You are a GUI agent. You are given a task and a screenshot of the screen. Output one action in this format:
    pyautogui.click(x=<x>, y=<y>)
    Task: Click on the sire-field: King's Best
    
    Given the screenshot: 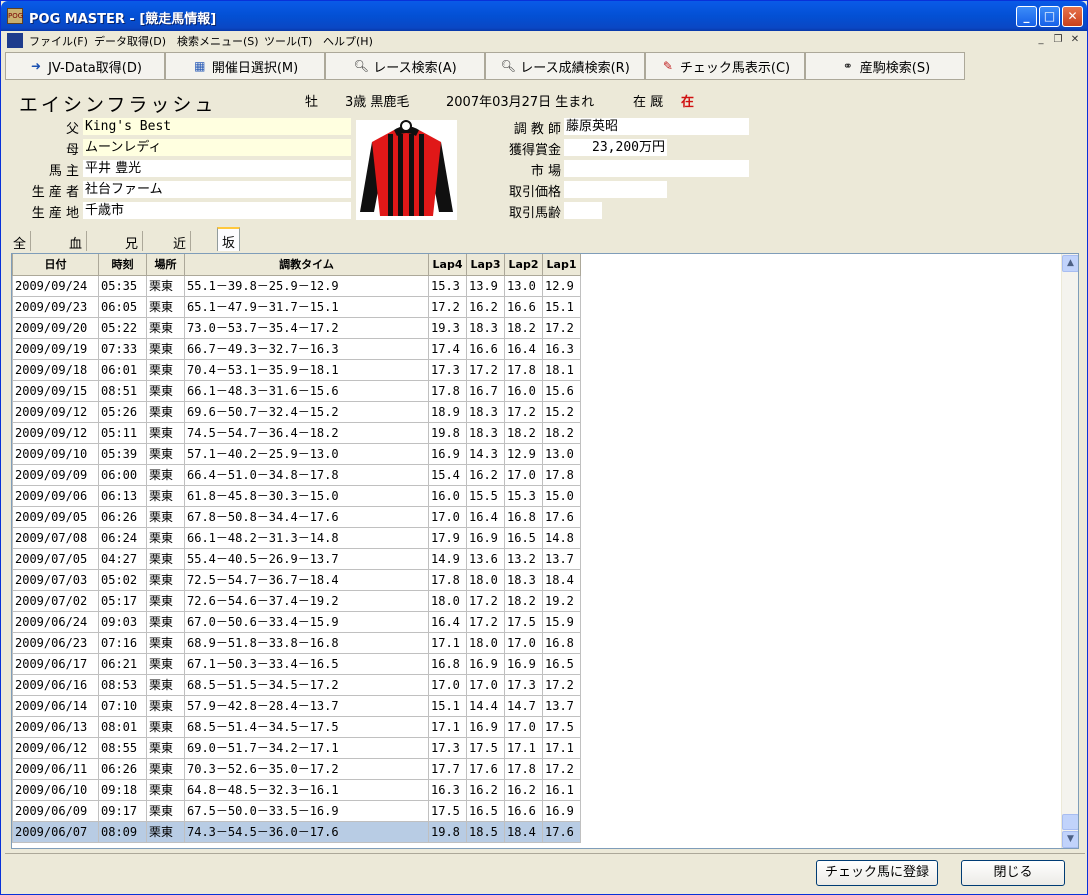 What is the action you would take?
    pyautogui.click(x=217, y=126)
    